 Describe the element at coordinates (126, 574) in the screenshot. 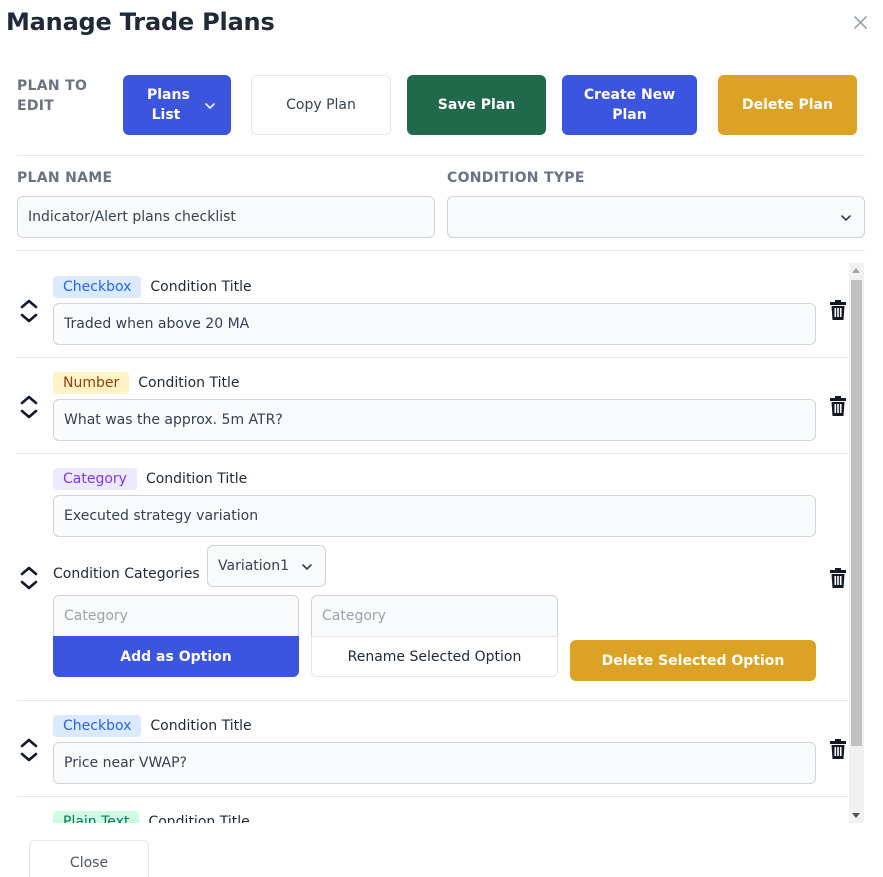

I see `condition-categories-label: Condition Categories` at that location.